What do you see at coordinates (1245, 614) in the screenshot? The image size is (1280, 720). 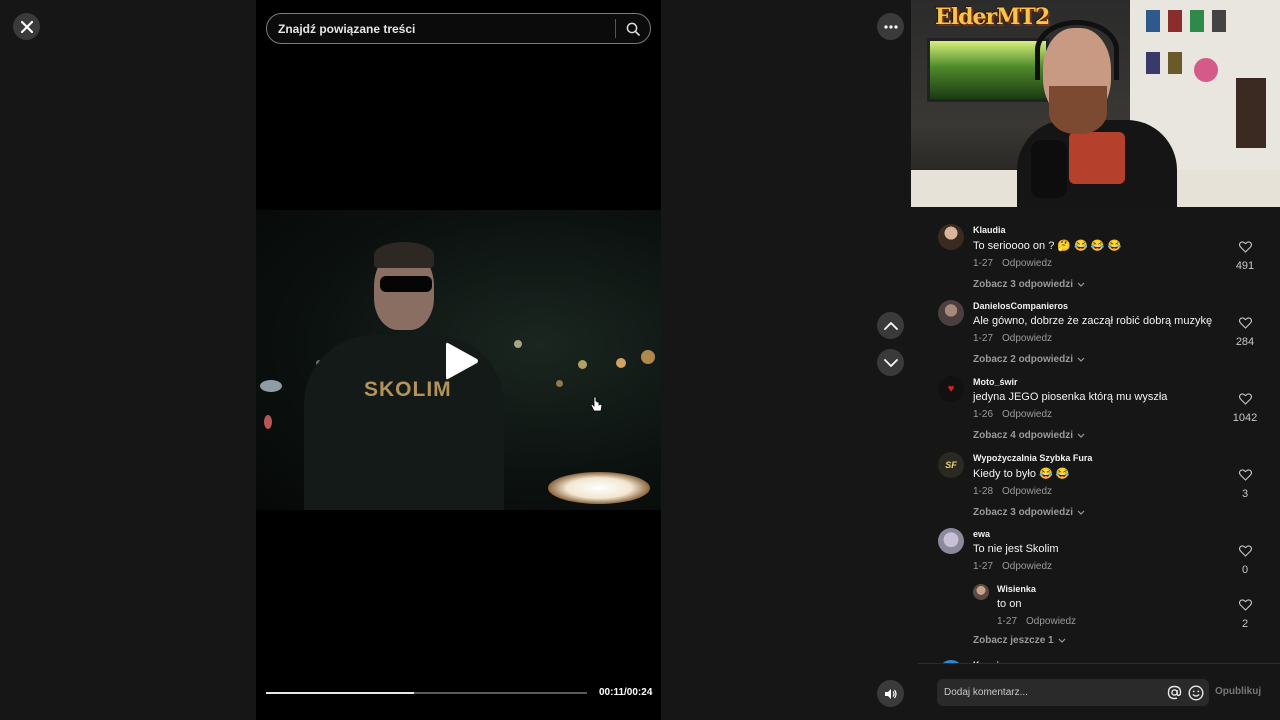 I see `like-button: 2` at bounding box center [1245, 614].